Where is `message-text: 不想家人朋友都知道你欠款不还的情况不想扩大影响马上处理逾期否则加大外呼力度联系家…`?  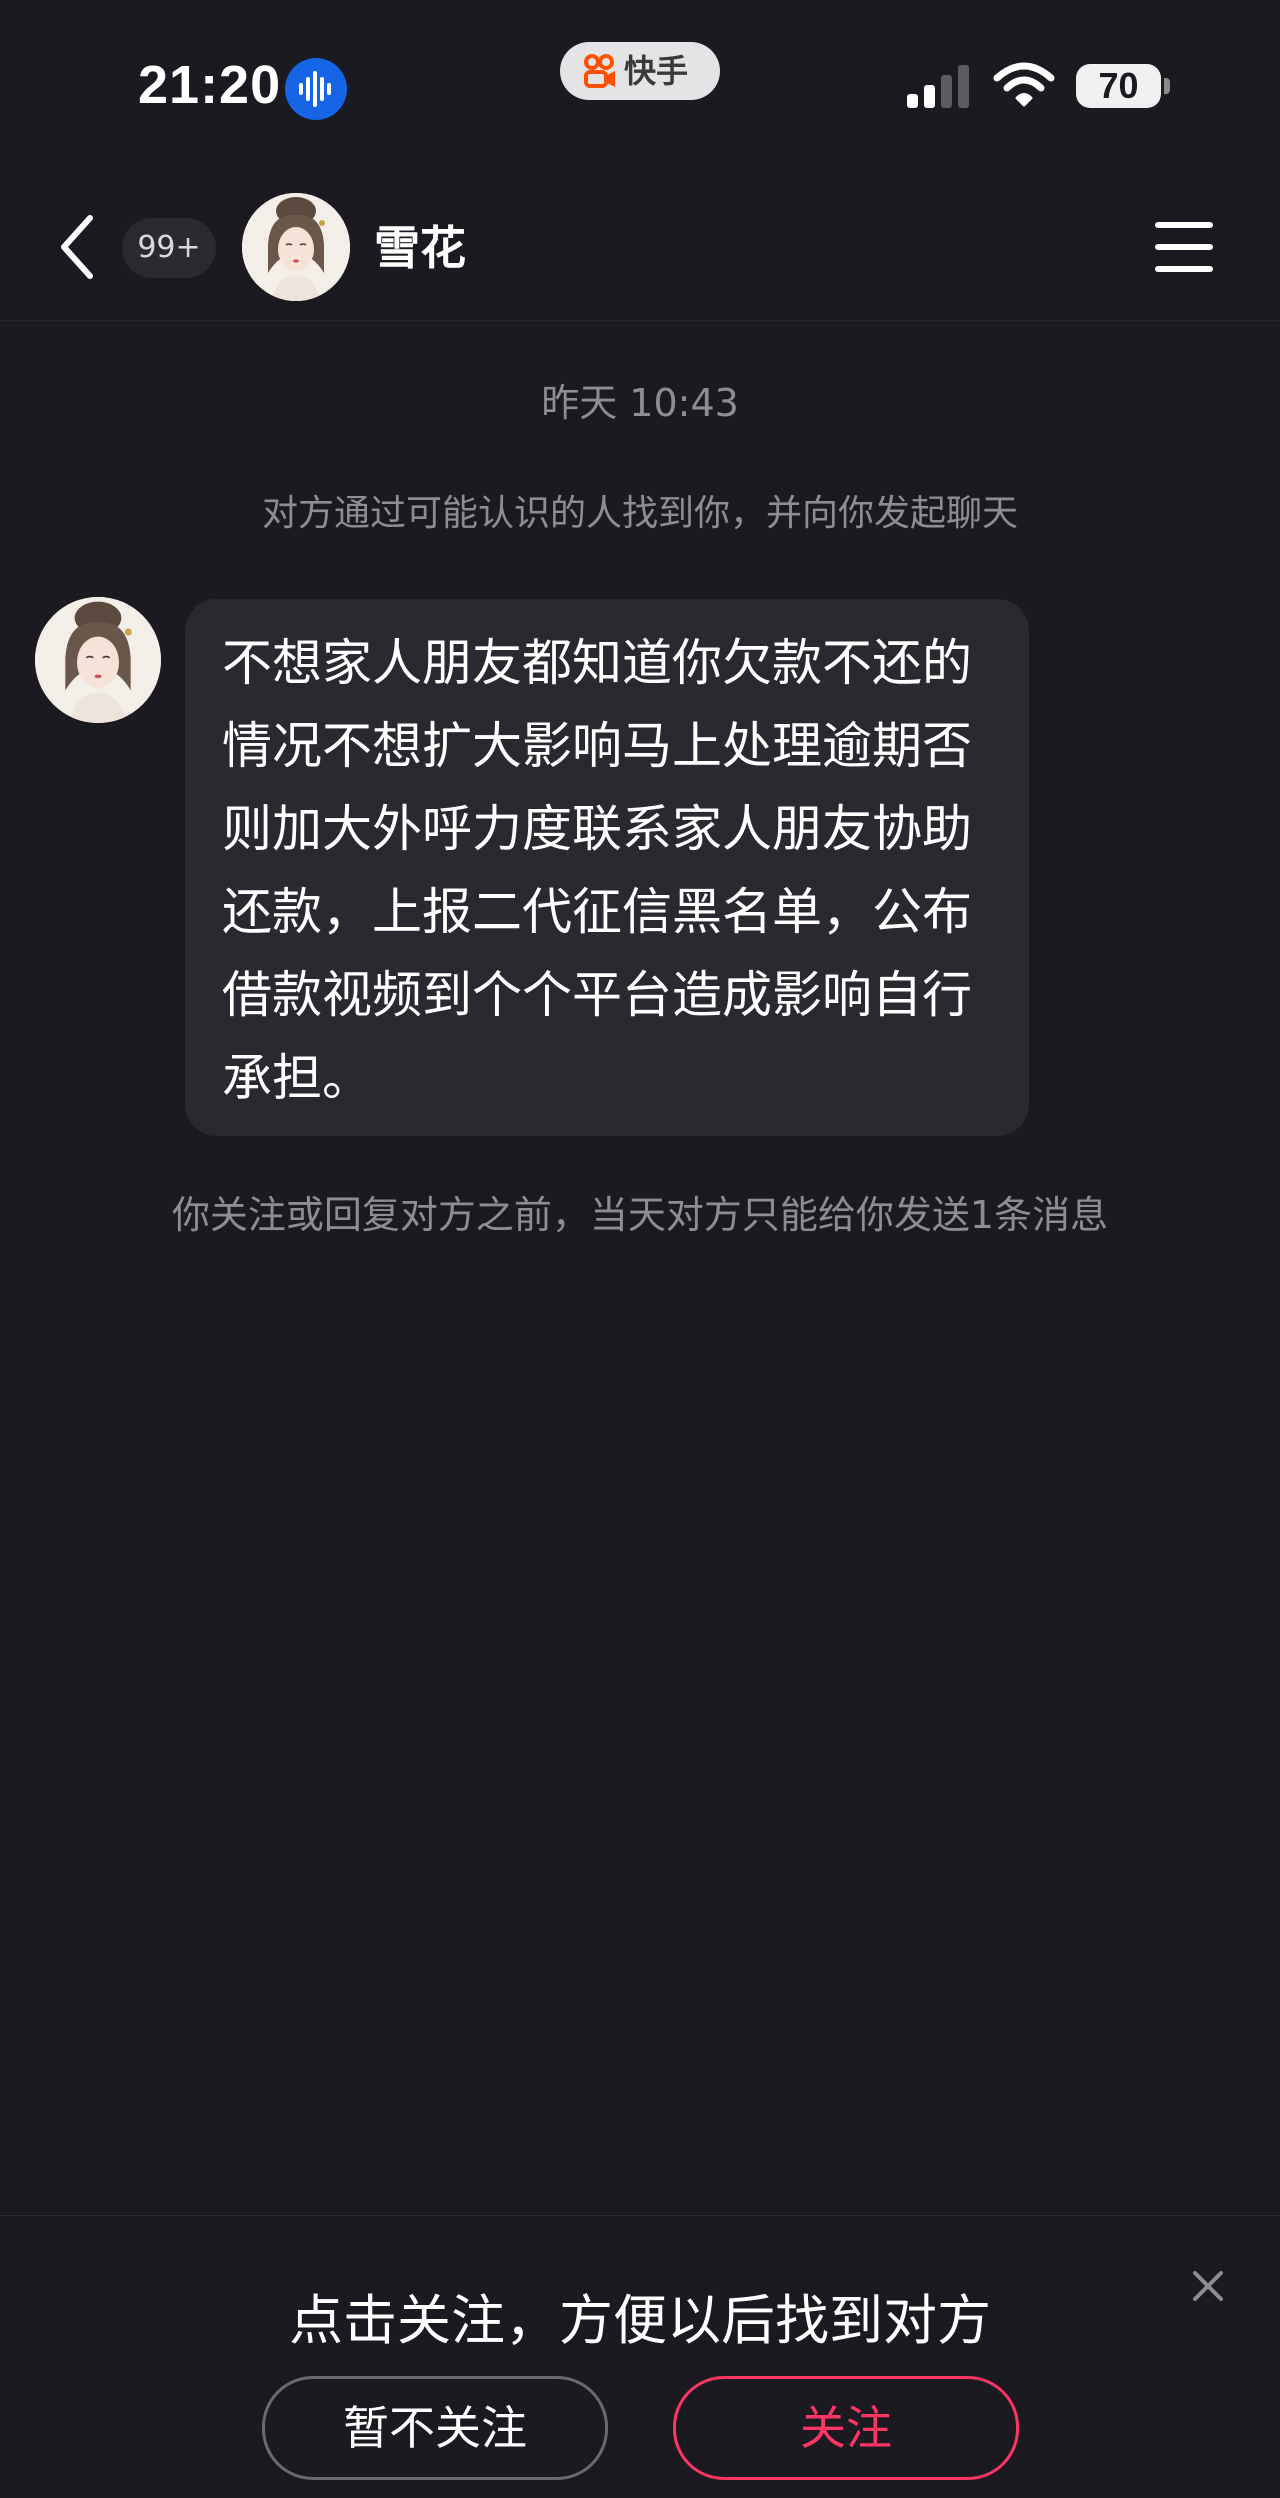 message-text: 不想家人朋友都知道你欠款不还的情况不想扩大影响马上处理逾期否则加大外呼力度联系家… is located at coordinates (597, 870).